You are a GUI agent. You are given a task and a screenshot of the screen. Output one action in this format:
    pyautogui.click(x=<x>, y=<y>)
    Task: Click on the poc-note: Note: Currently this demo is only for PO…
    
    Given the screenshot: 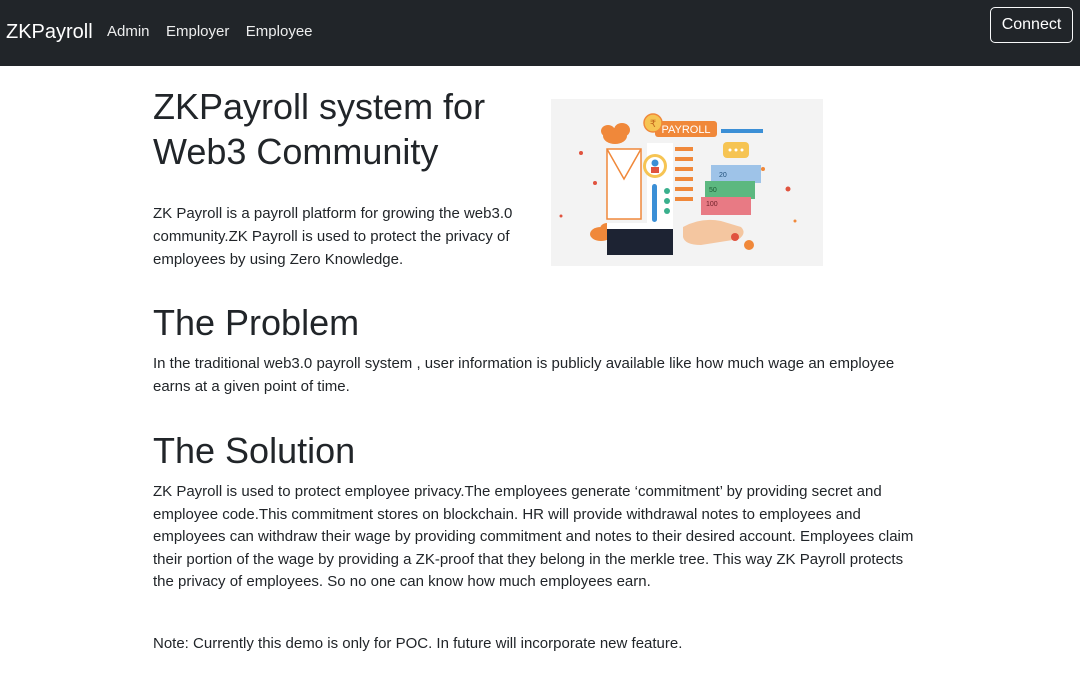 What is the action you would take?
    pyautogui.click(x=418, y=643)
    